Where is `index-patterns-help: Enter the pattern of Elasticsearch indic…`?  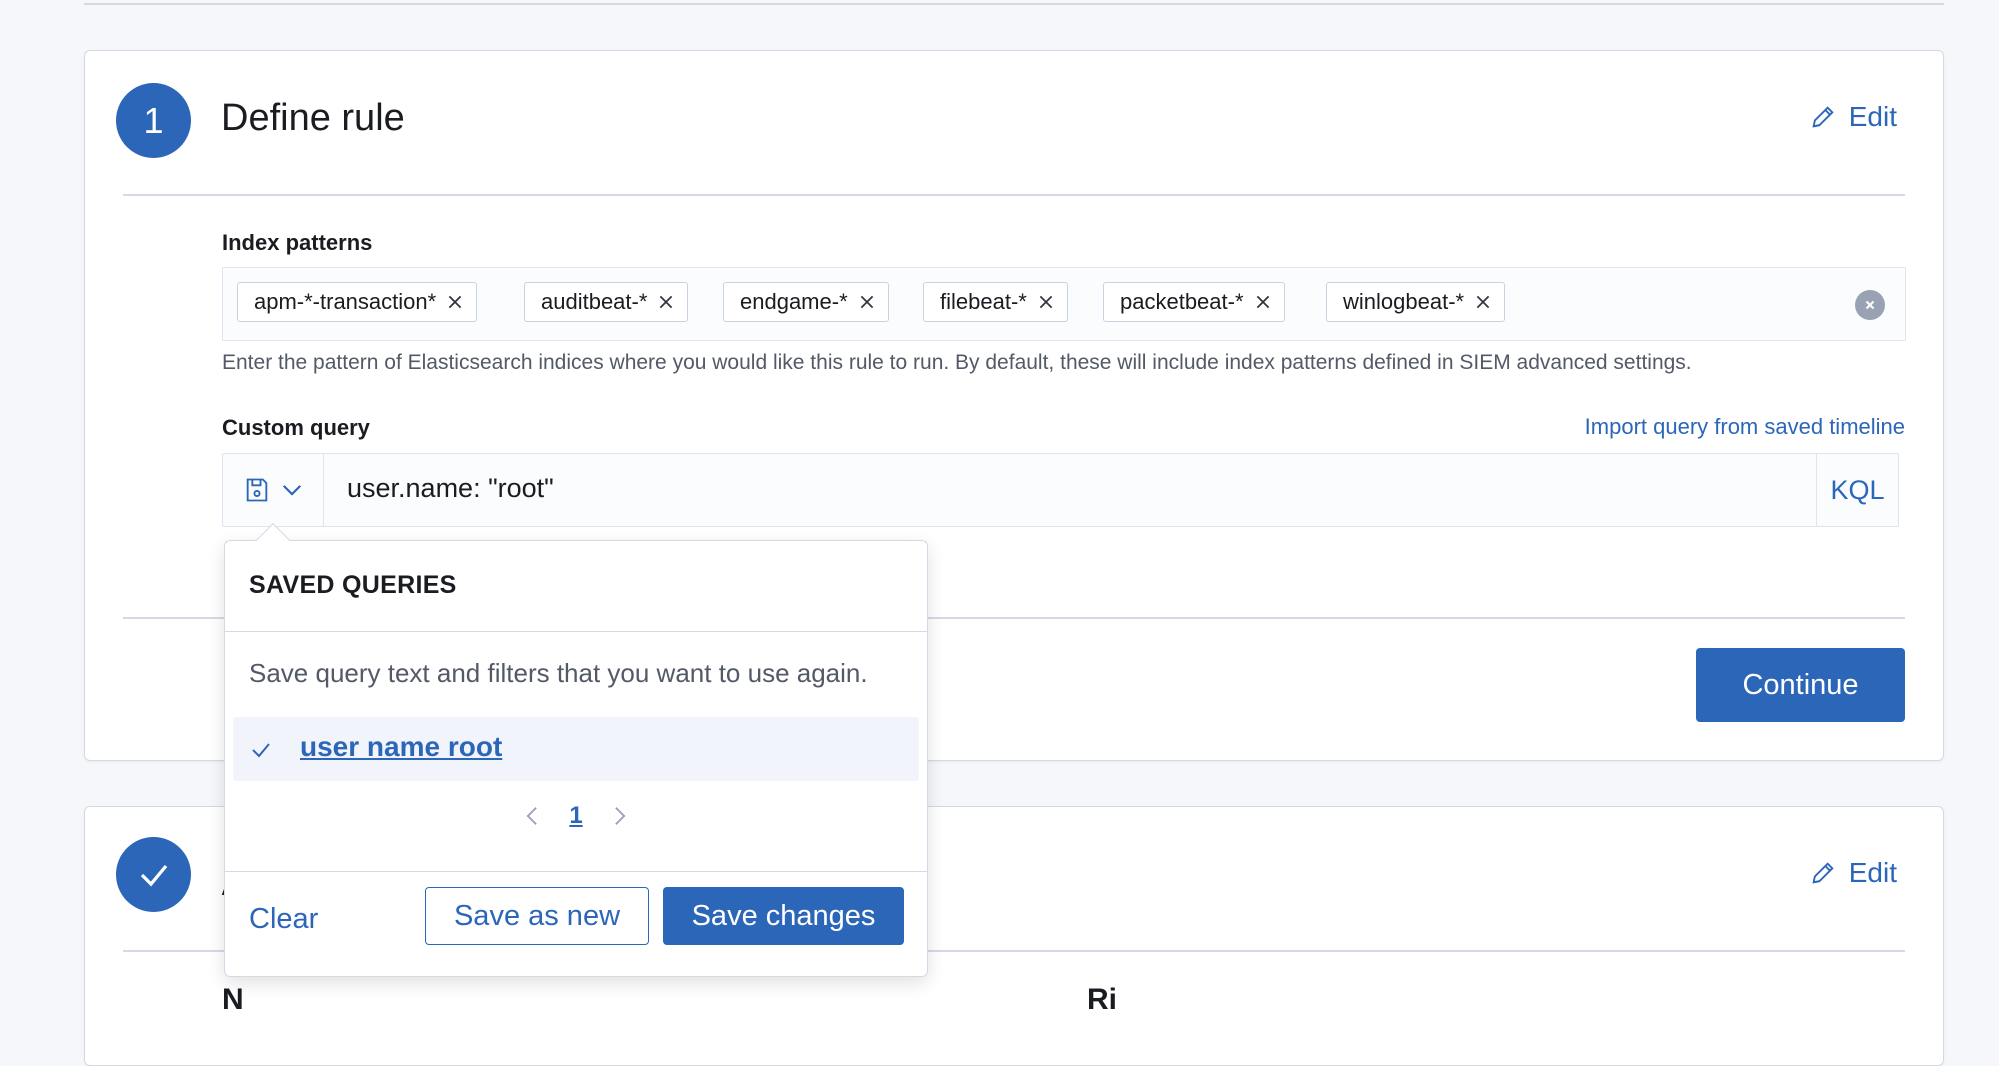 index-patterns-help: Enter the pattern of Elasticsearch indic… is located at coordinates (957, 362).